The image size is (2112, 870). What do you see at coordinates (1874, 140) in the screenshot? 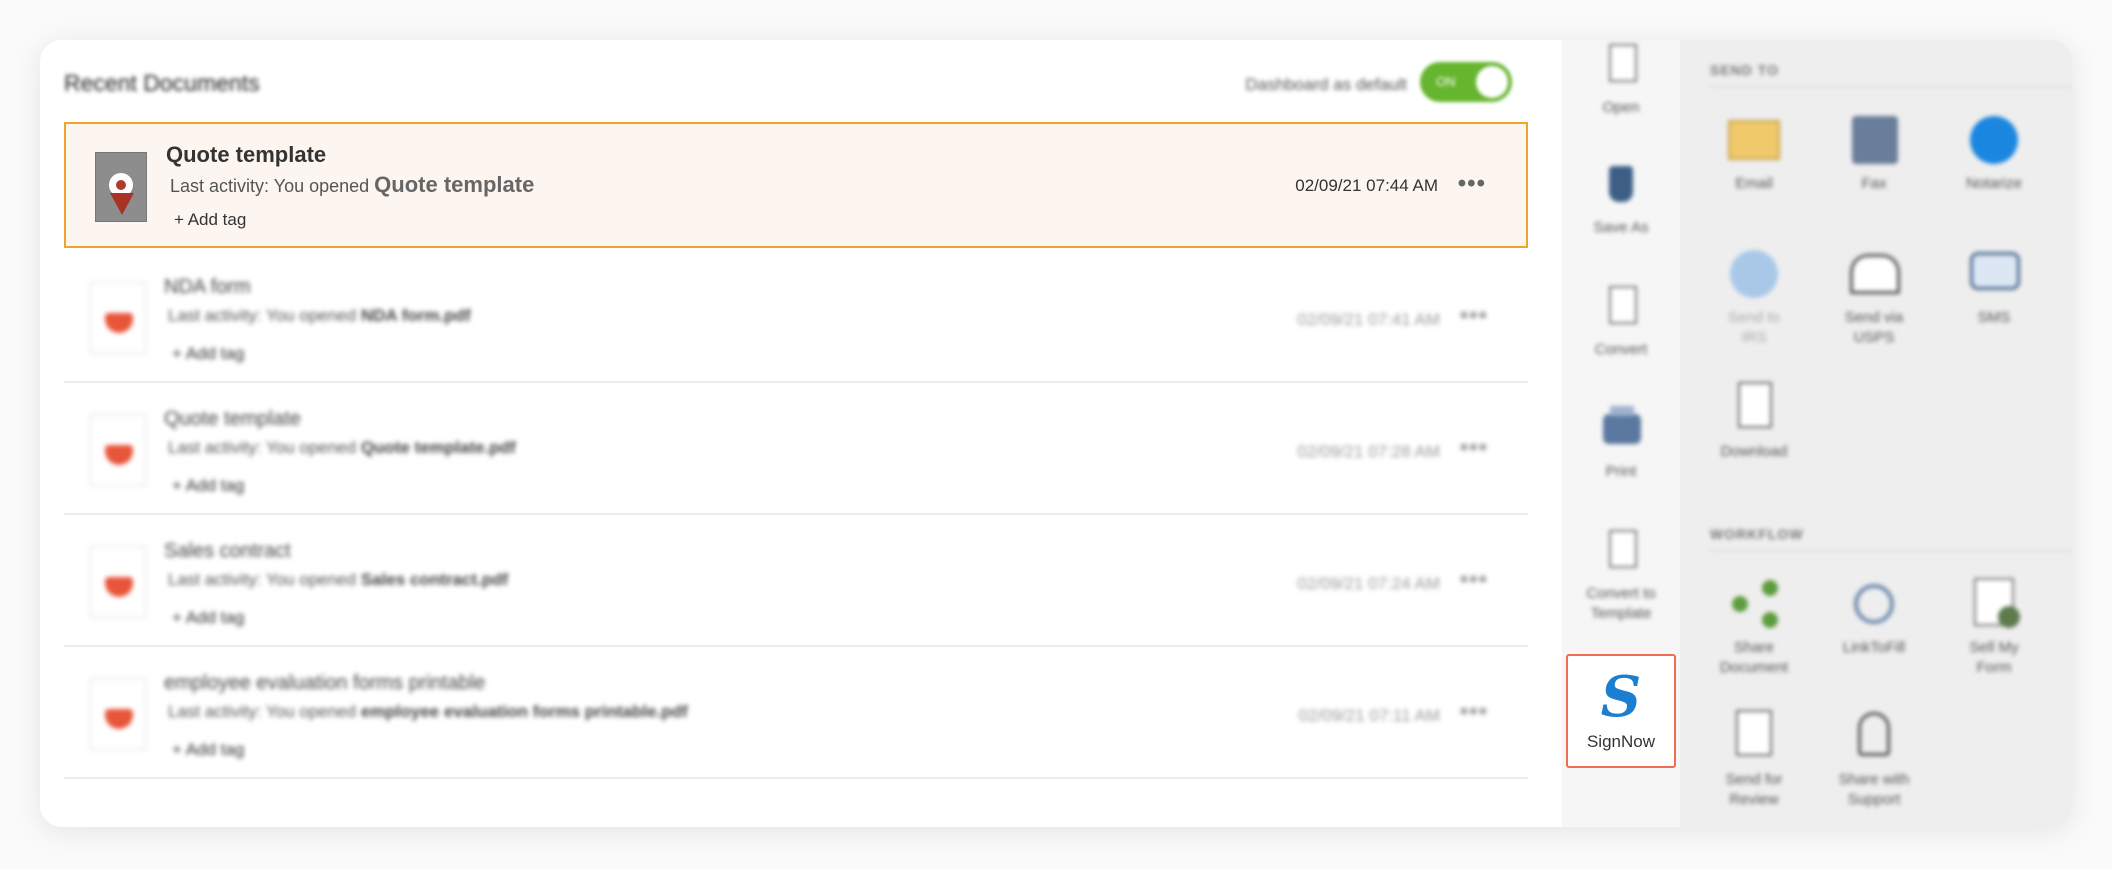
I see `fax-icon` at bounding box center [1874, 140].